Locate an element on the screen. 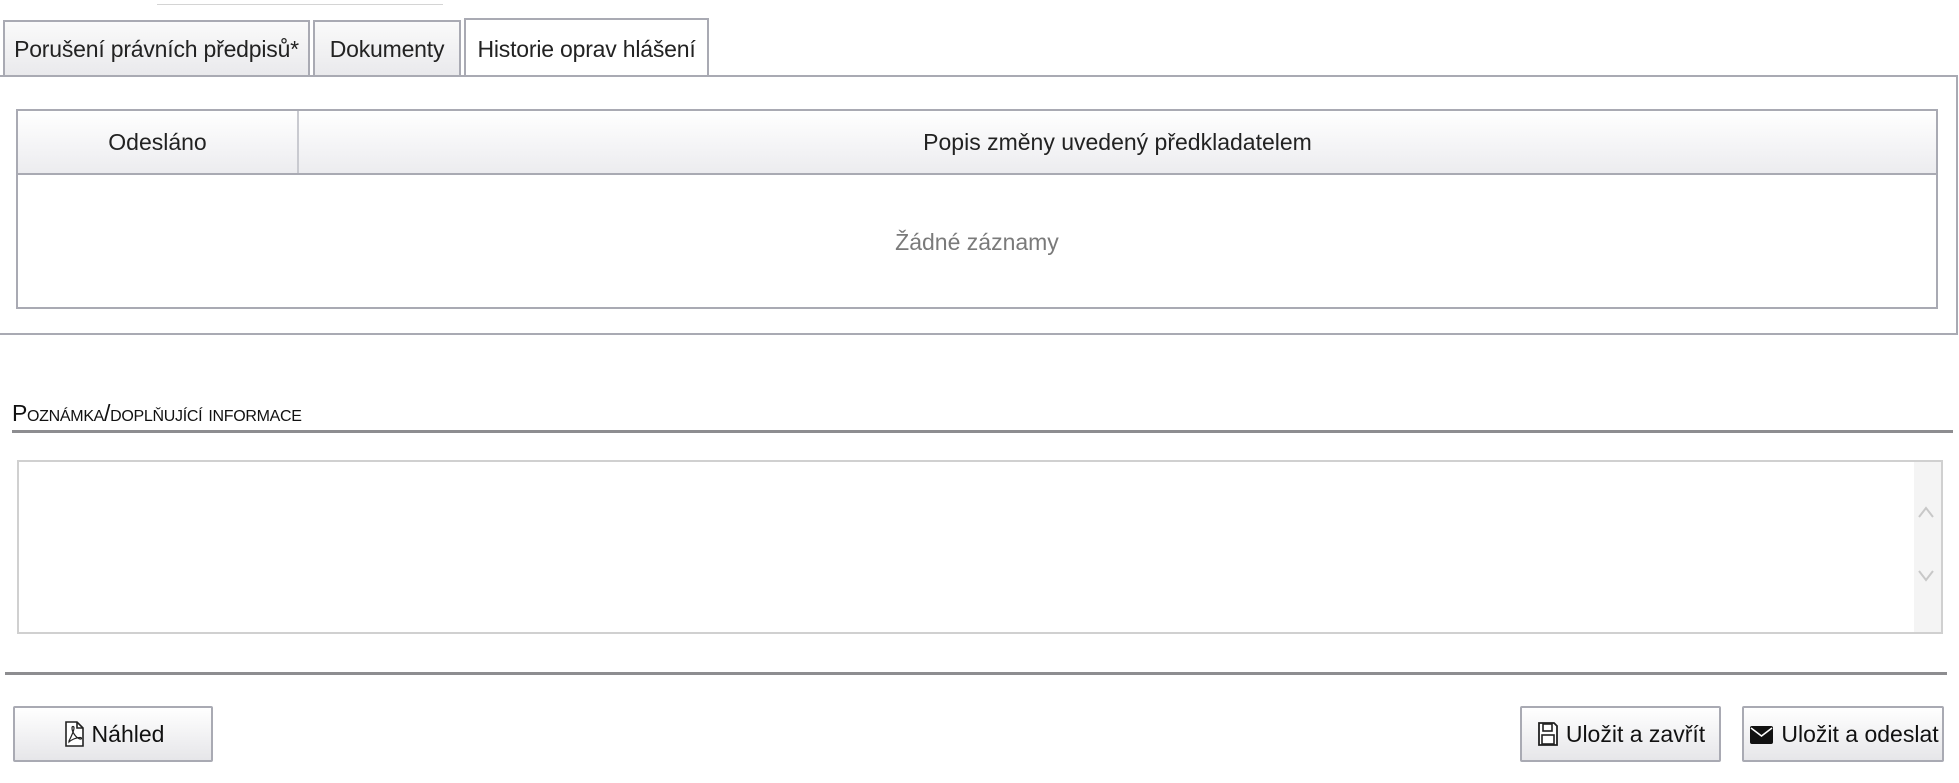 The image size is (1959, 783). save-and-send-button: Uložit a odeslat is located at coordinates (1843, 734).